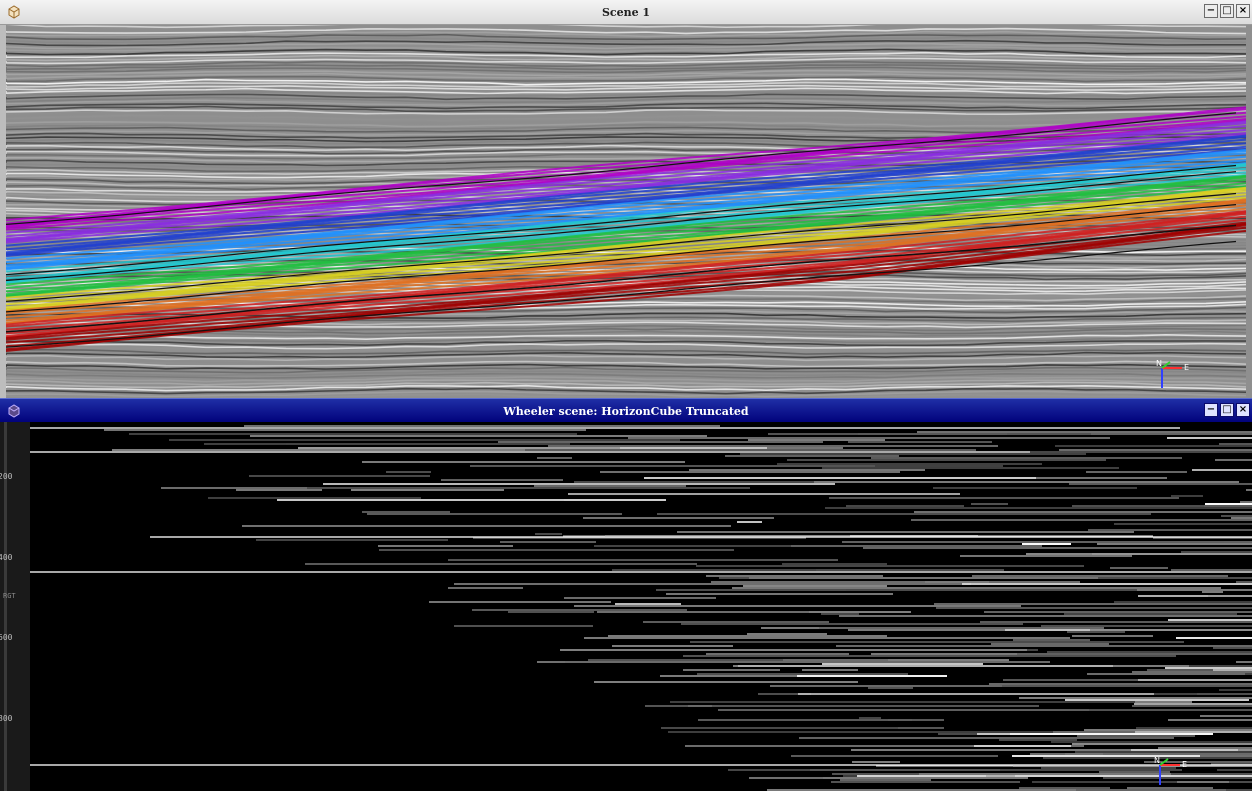 The height and width of the screenshot is (791, 1252). Describe the element at coordinates (15, 606) in the screenshot. I see `wheeler-axis-panel: 200 400 600 800 RGT` at that location.